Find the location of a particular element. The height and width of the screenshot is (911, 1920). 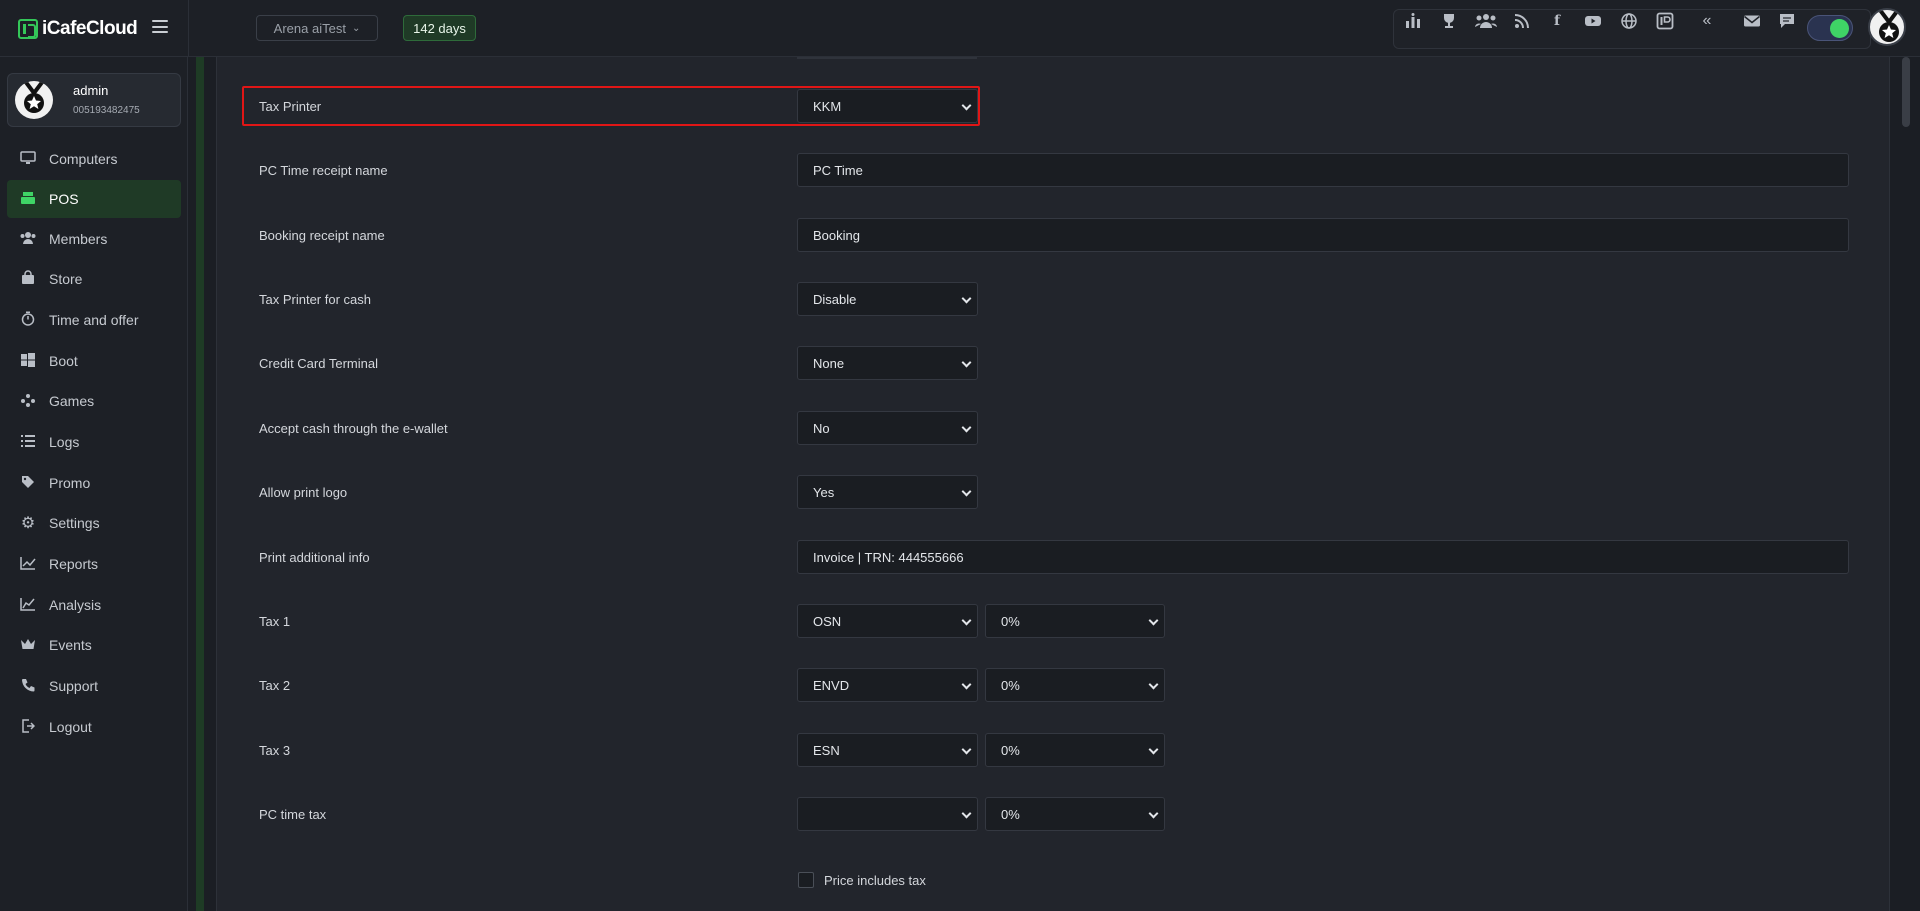

pc-time-receipt-value: PC Time is located at coordinates (838, 170).